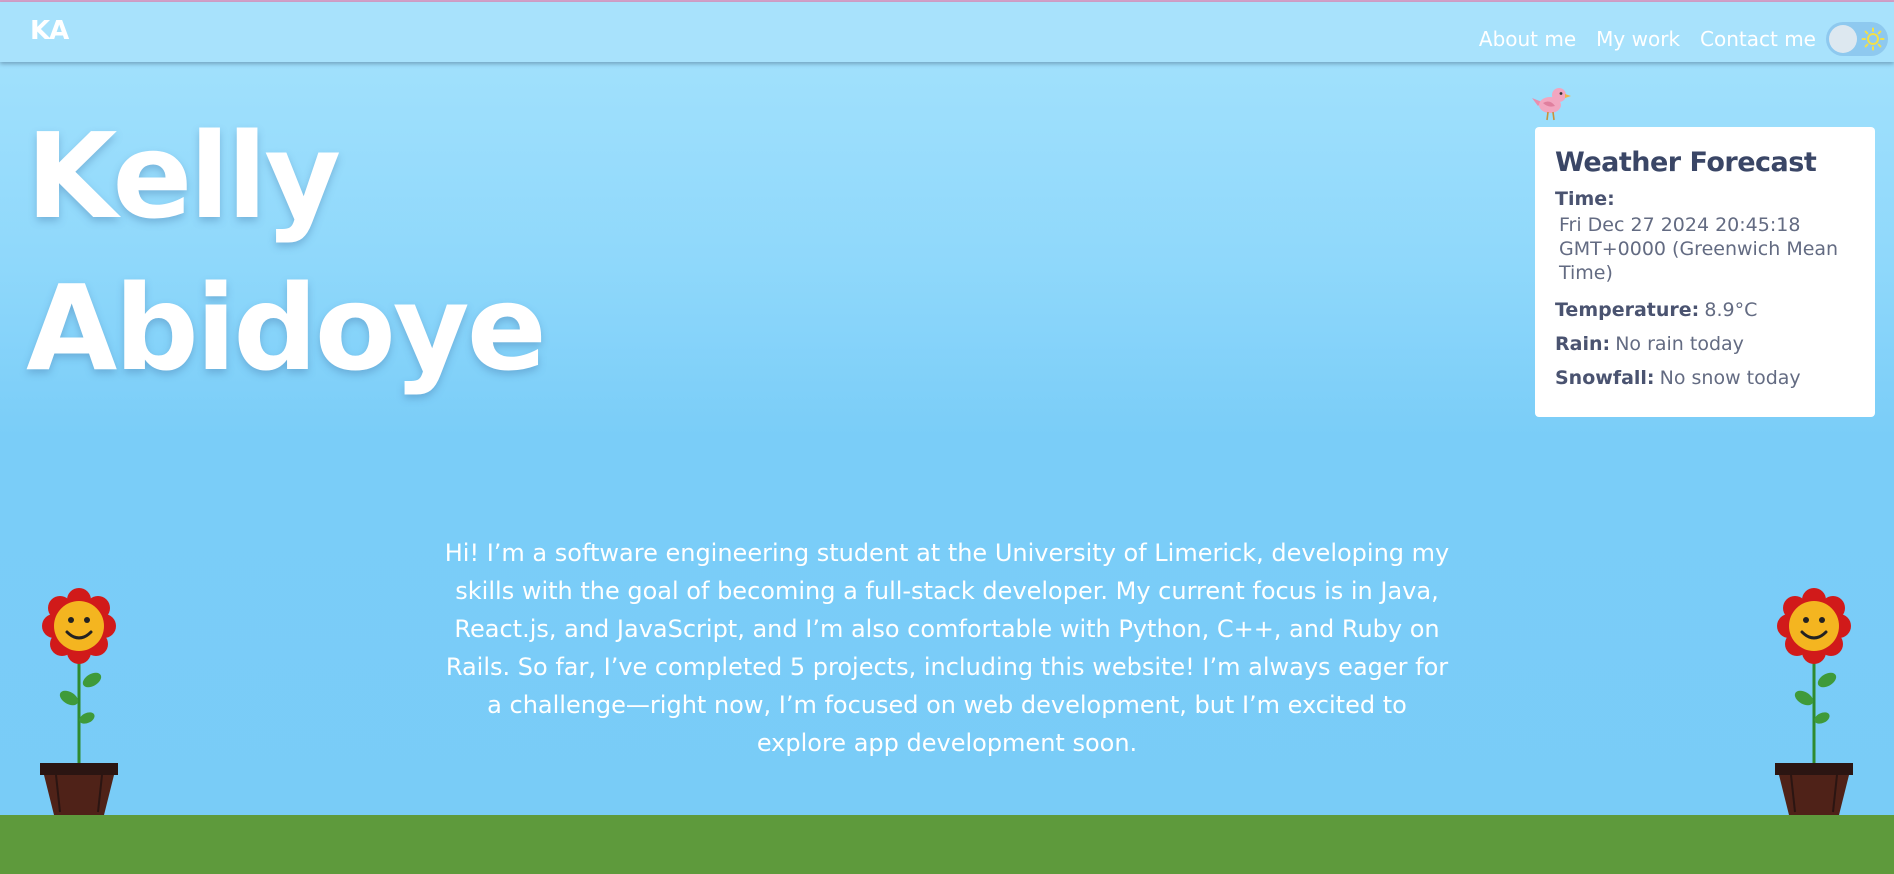 The height and width of the screenshot is (874, 1894). I want to click on snowfall-label: Snowfall:, so click(1605, 378).